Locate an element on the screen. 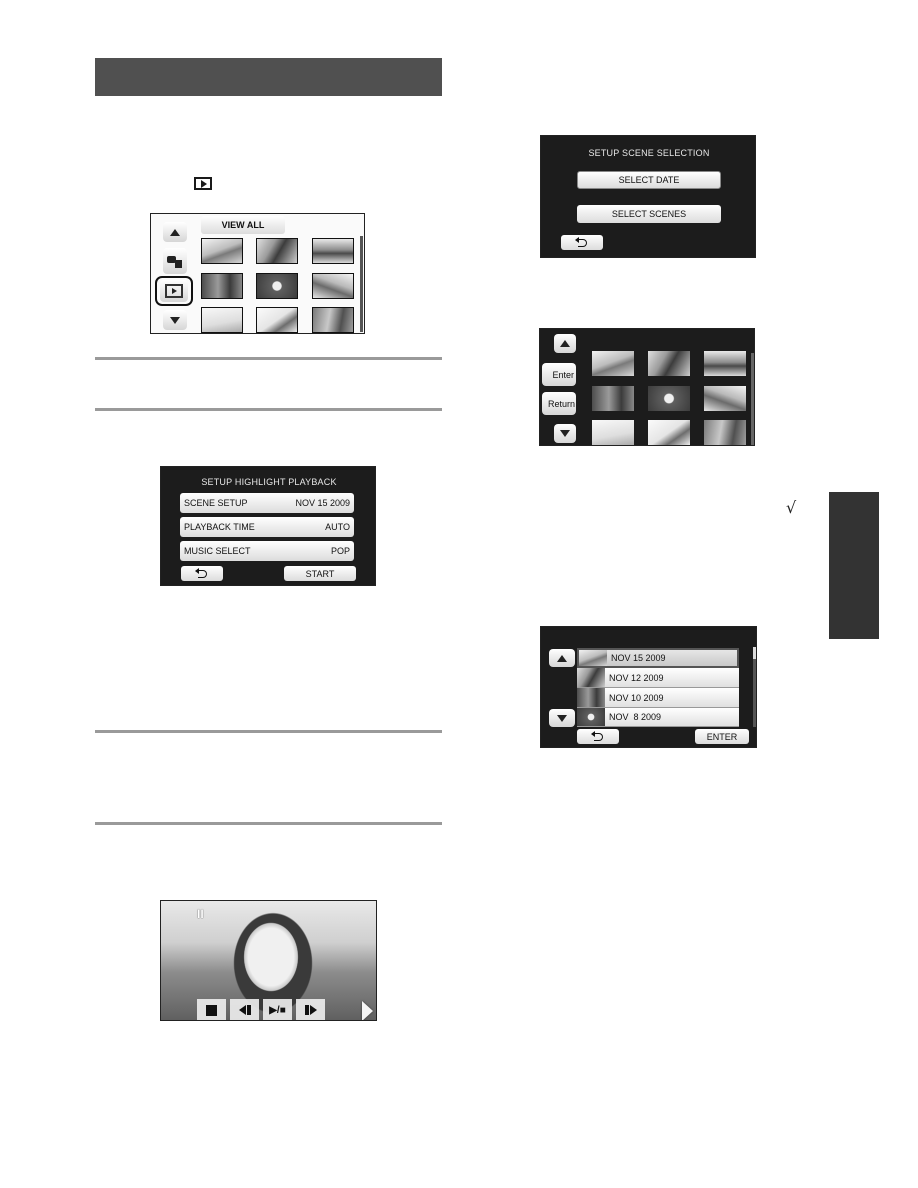  date-list-item: NOV 15 2009 is located at coordinates (658, 658).